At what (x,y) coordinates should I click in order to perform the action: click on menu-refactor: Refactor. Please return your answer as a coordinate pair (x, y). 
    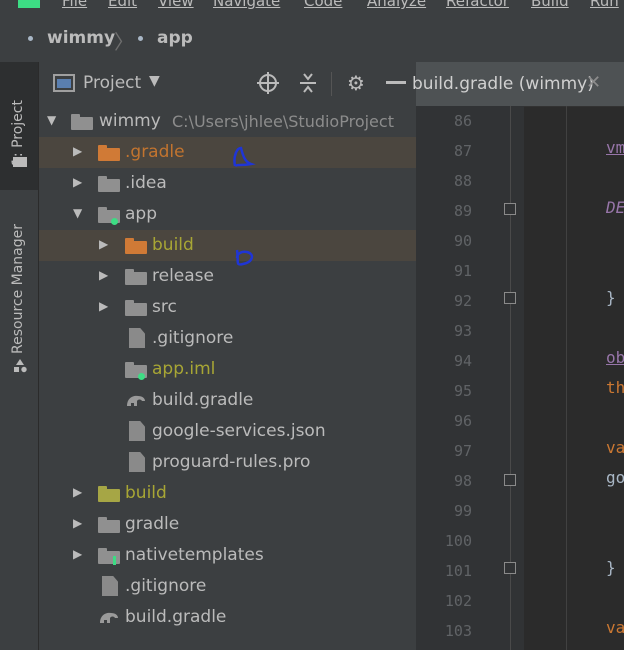
    Looking at the image, I should click on (477, 5).